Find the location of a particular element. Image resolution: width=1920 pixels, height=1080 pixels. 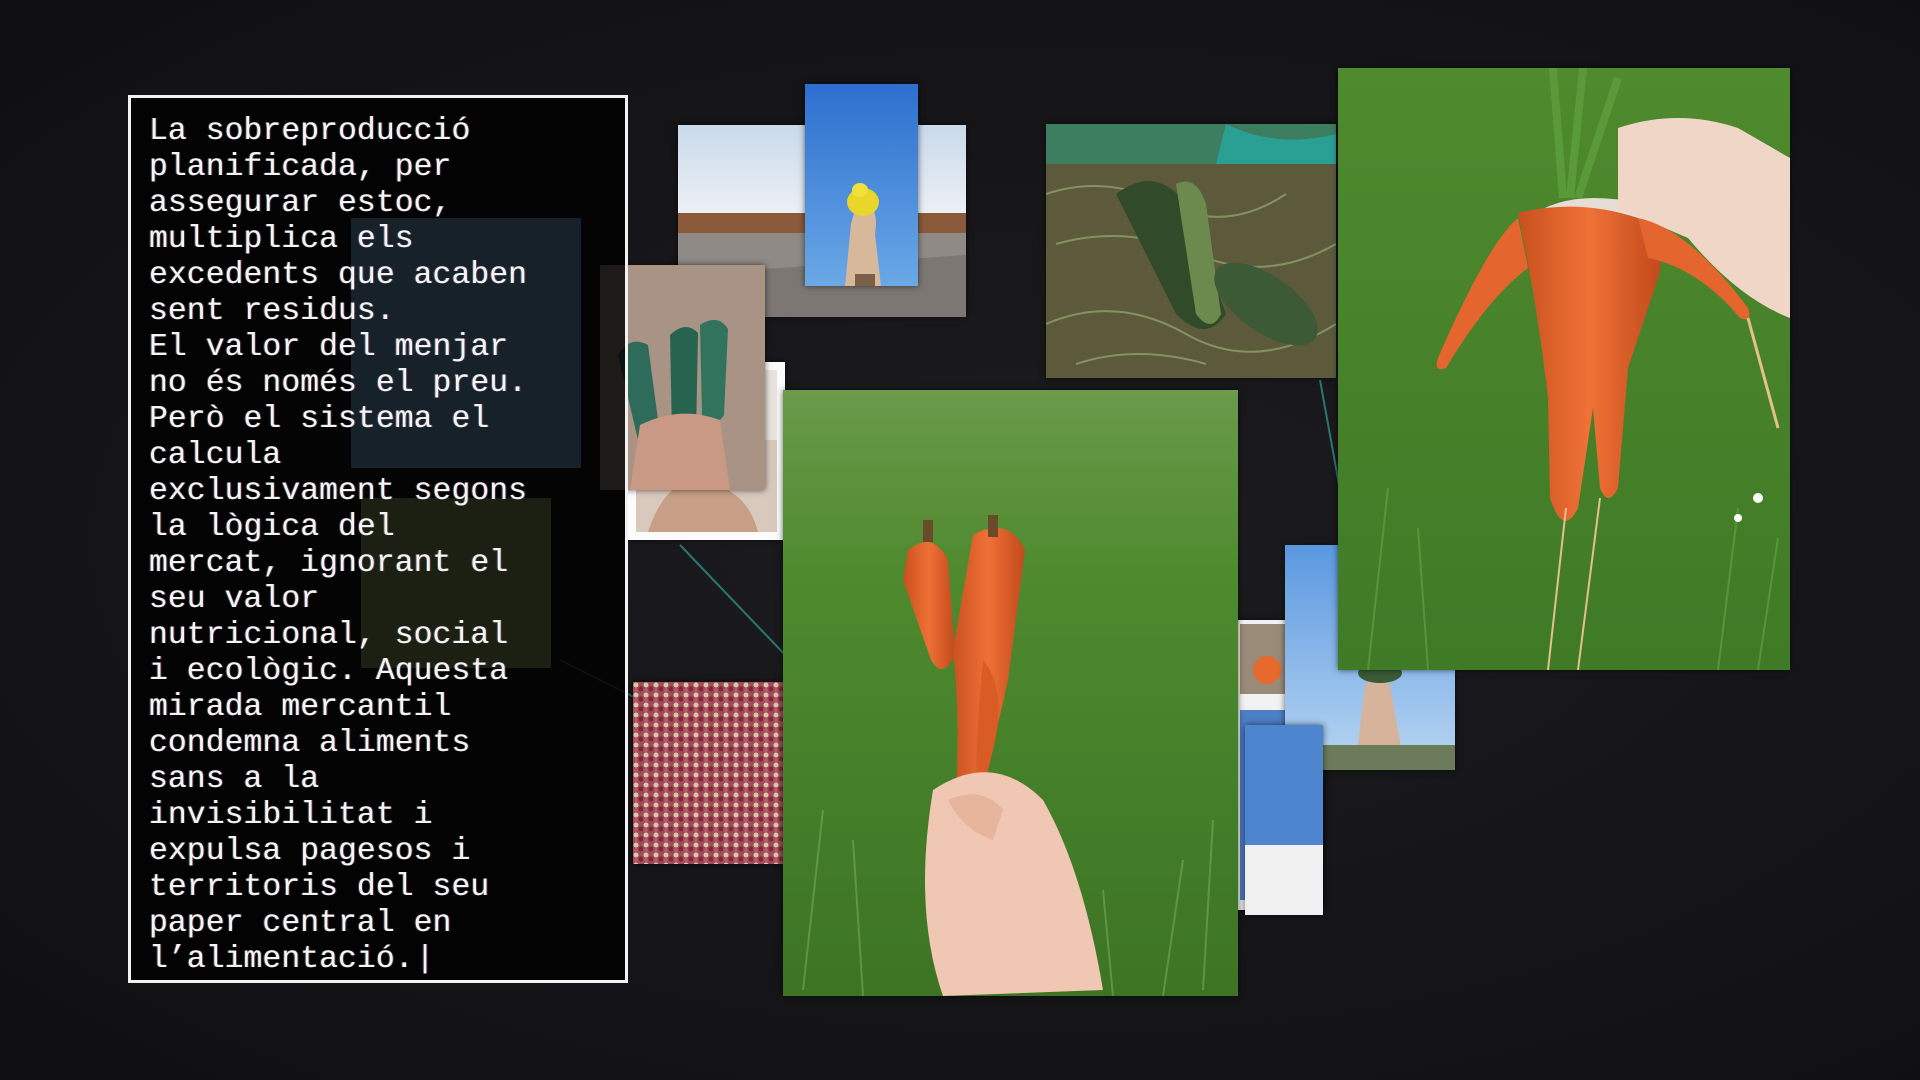

narrative-line: la lògica del is located at coordinates (272, 527).